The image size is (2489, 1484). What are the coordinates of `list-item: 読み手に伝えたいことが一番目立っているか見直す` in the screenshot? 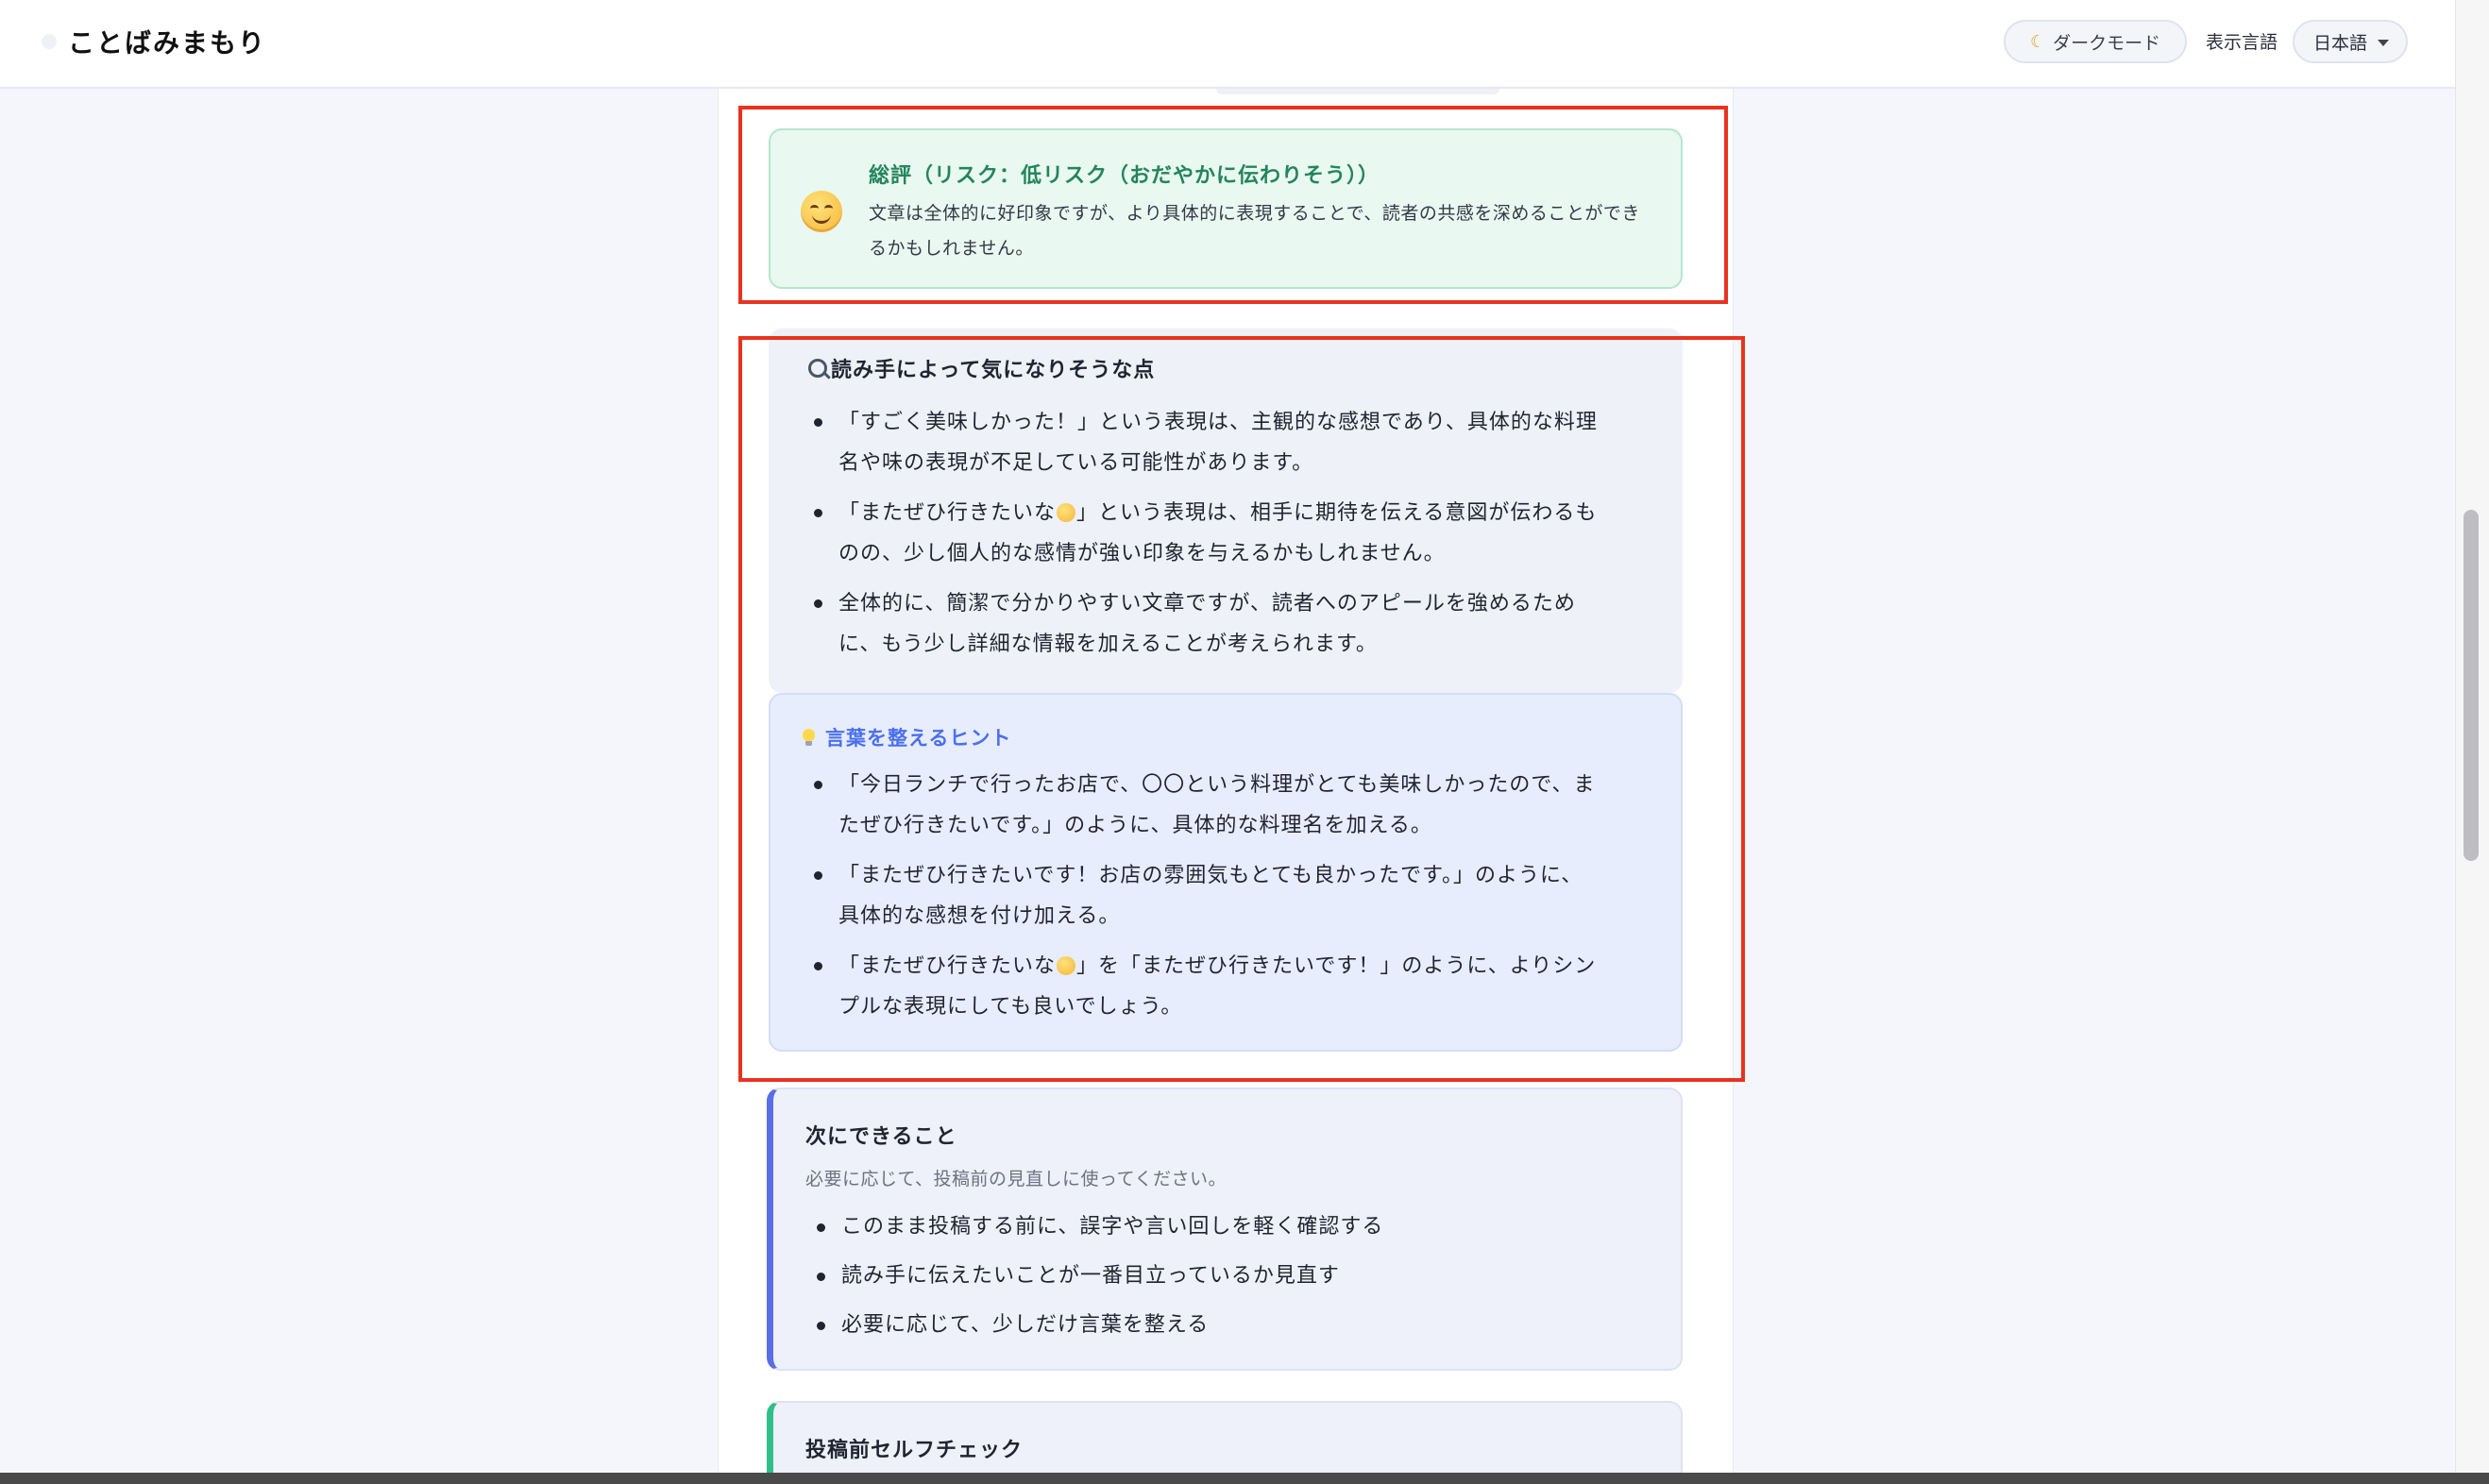 It's located at (1235, 1276).